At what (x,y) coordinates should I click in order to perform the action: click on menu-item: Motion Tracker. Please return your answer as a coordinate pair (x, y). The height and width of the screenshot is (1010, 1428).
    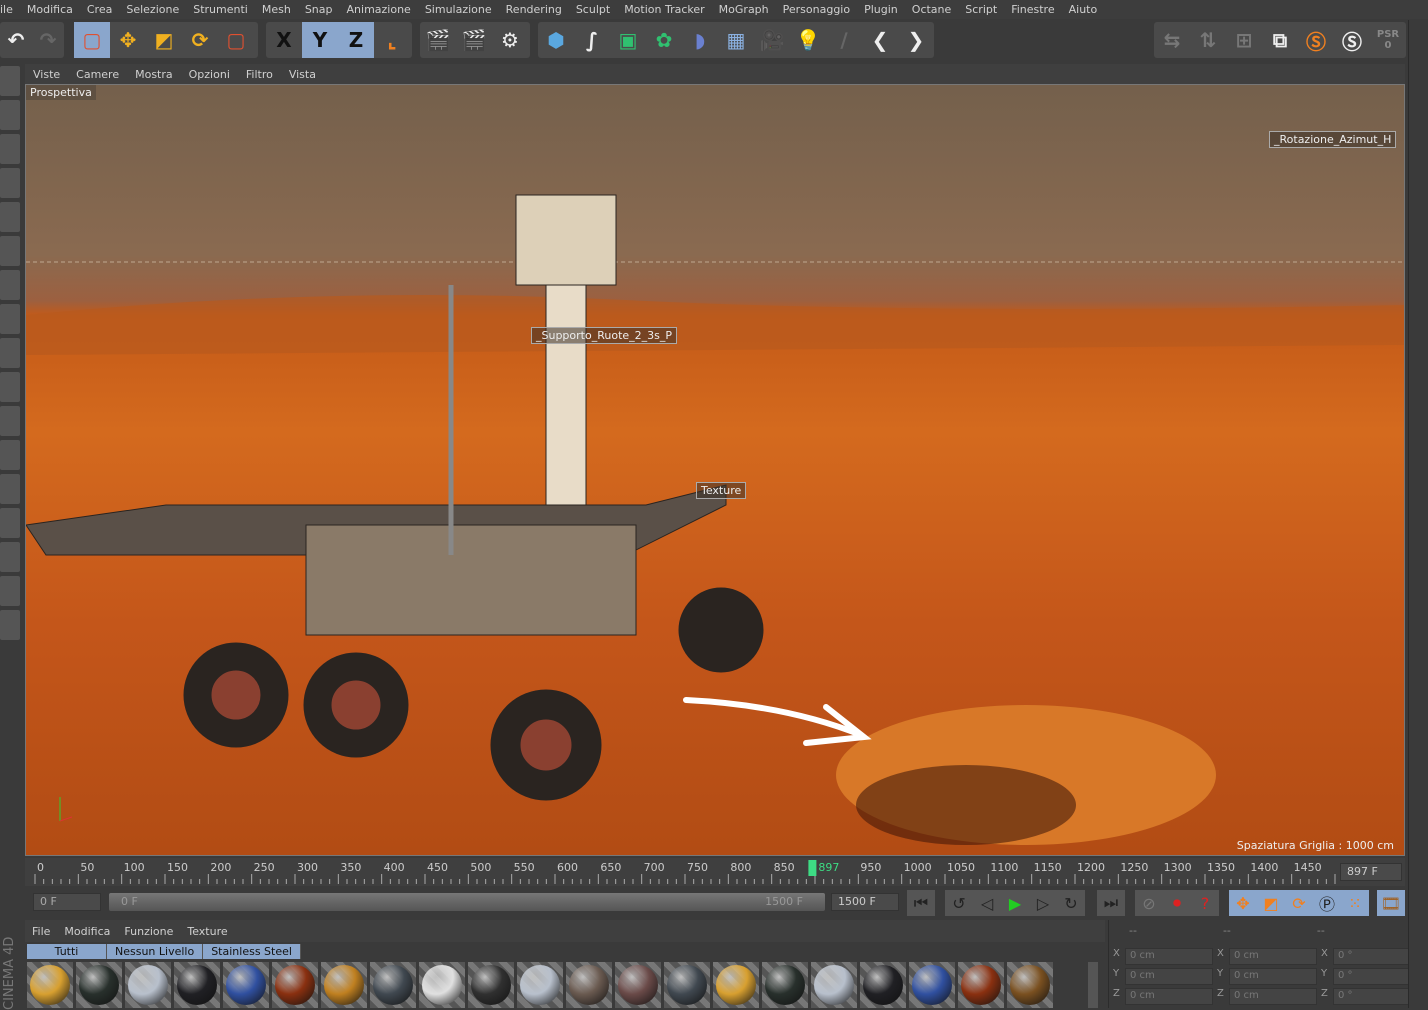
    Looking at the image, I should click on (664, 9).